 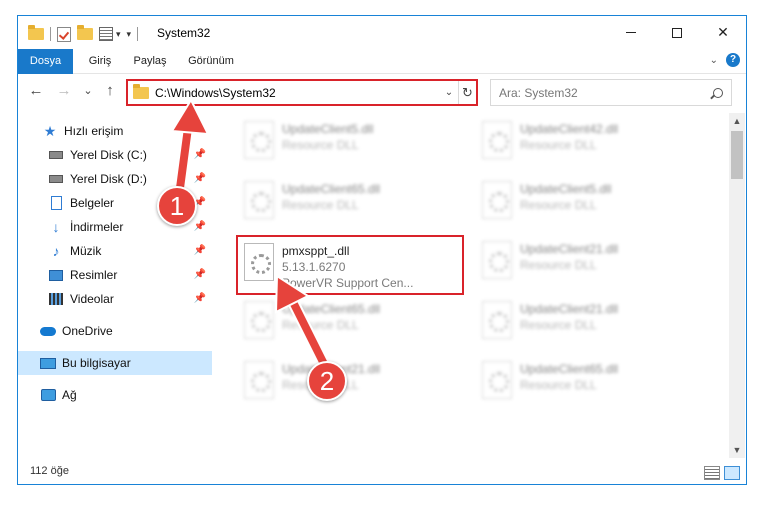 What do you see at coordinates (569, 309) in the screenshot?
I see `file-name: UpdateClient21.dll` at bounding box center [569, 309].